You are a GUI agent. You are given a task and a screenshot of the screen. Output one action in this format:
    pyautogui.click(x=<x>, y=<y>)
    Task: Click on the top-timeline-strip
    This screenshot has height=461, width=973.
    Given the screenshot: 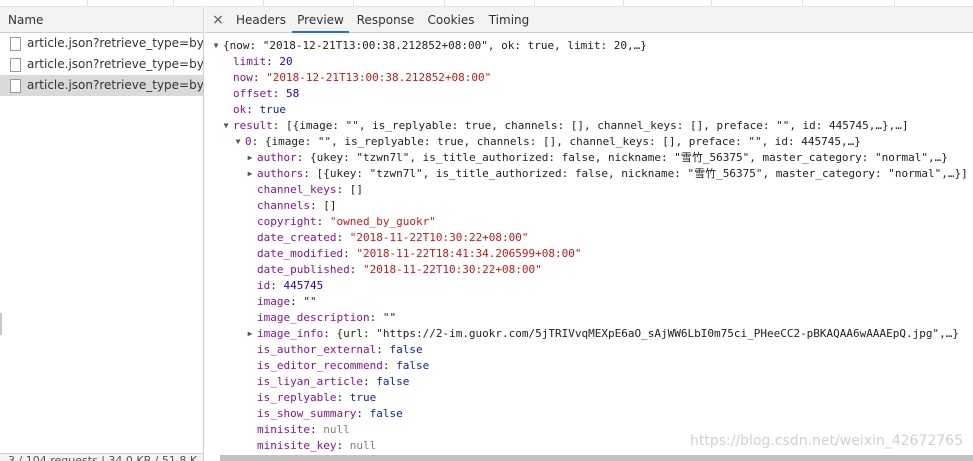 What is the action you would take?
    pyautogui.click(x=486, y=3)
    